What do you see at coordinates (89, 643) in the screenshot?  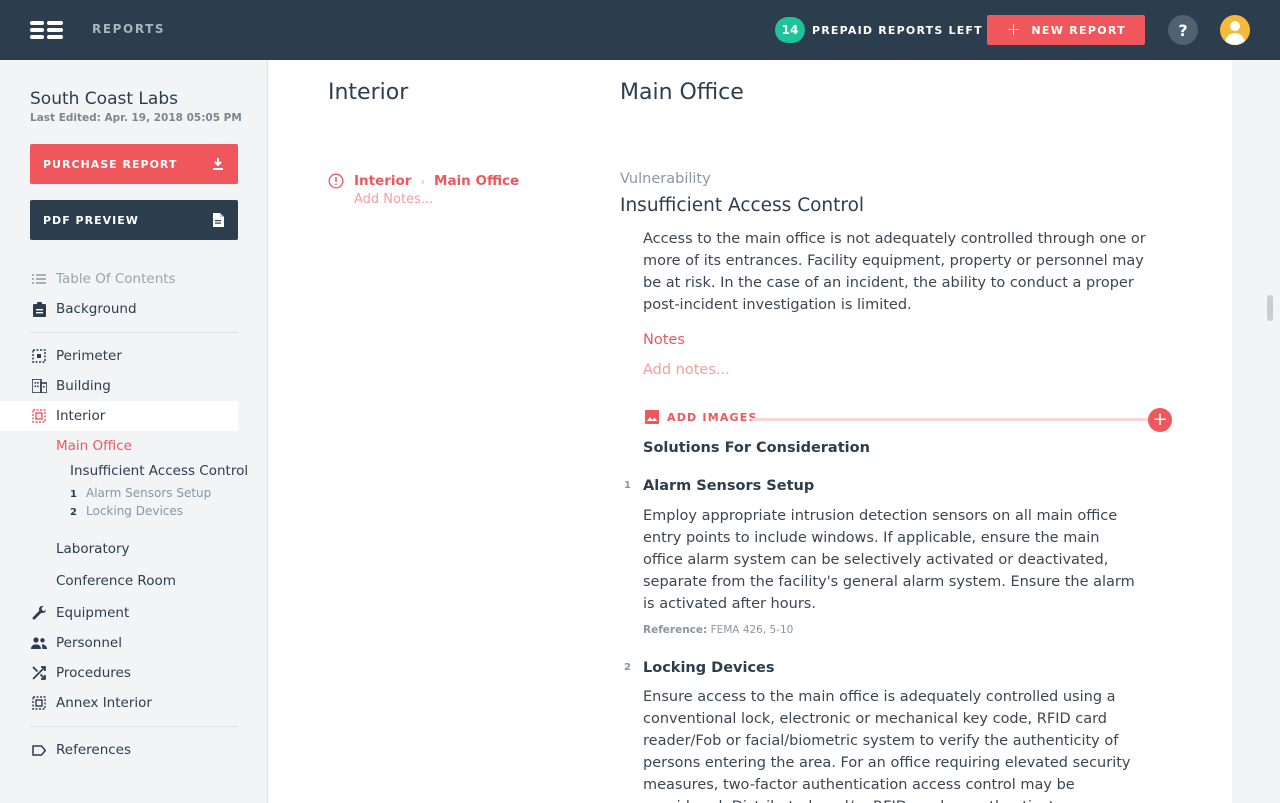 I see `sidebar-item-label: Personnel` at bounding box center [89, 643].